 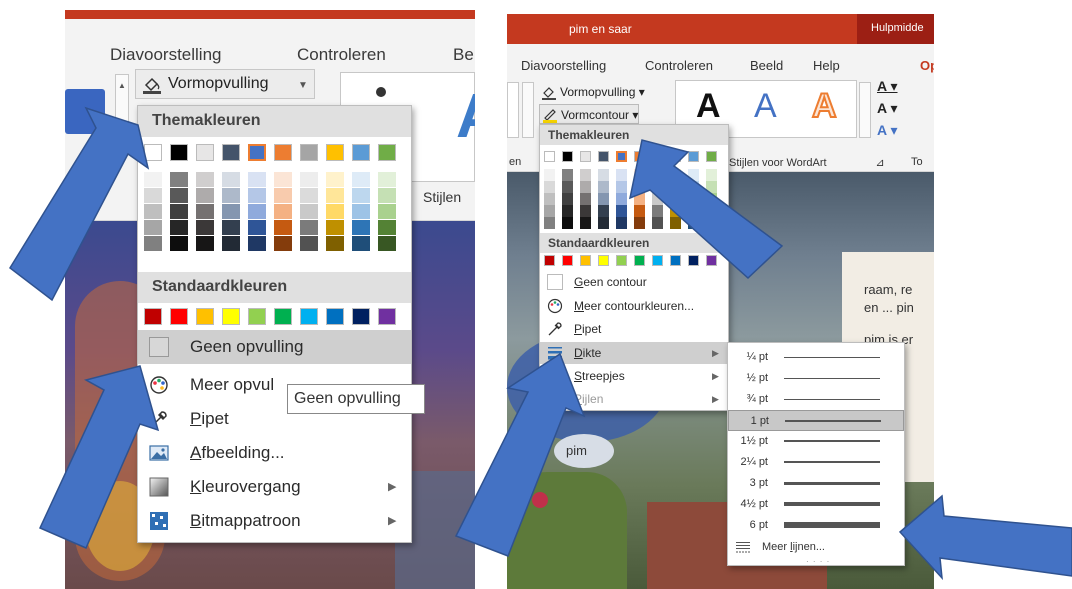 What do you see at coordinates (816, 483) in the screenshot?
I see `line-weight-option: 3 pt` at bounding box center [816, 483].